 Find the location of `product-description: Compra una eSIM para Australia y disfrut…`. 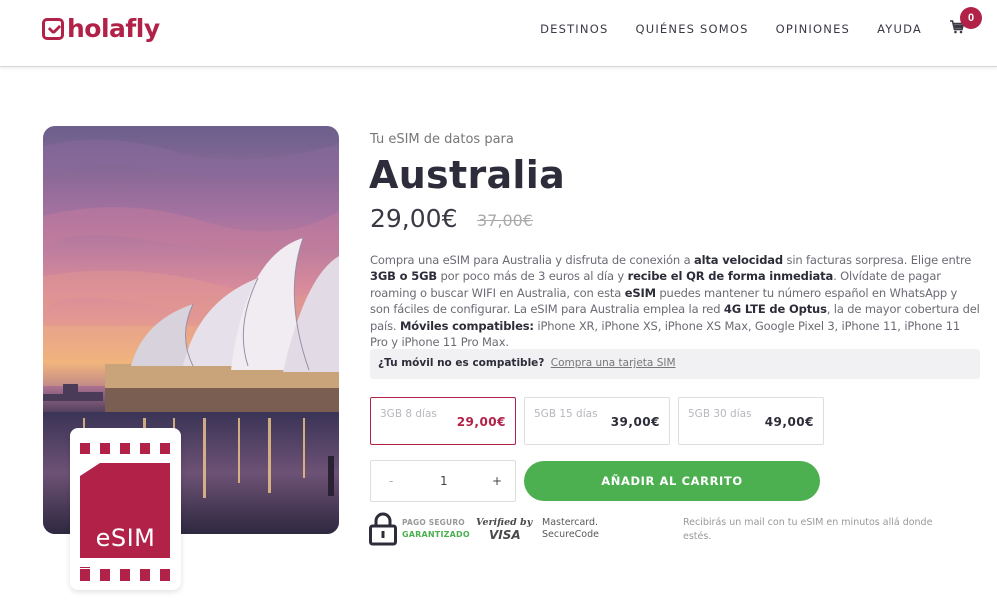

product-description: Compra una eSIM para Australia y disfrut… is located at coordinates (675, 301).